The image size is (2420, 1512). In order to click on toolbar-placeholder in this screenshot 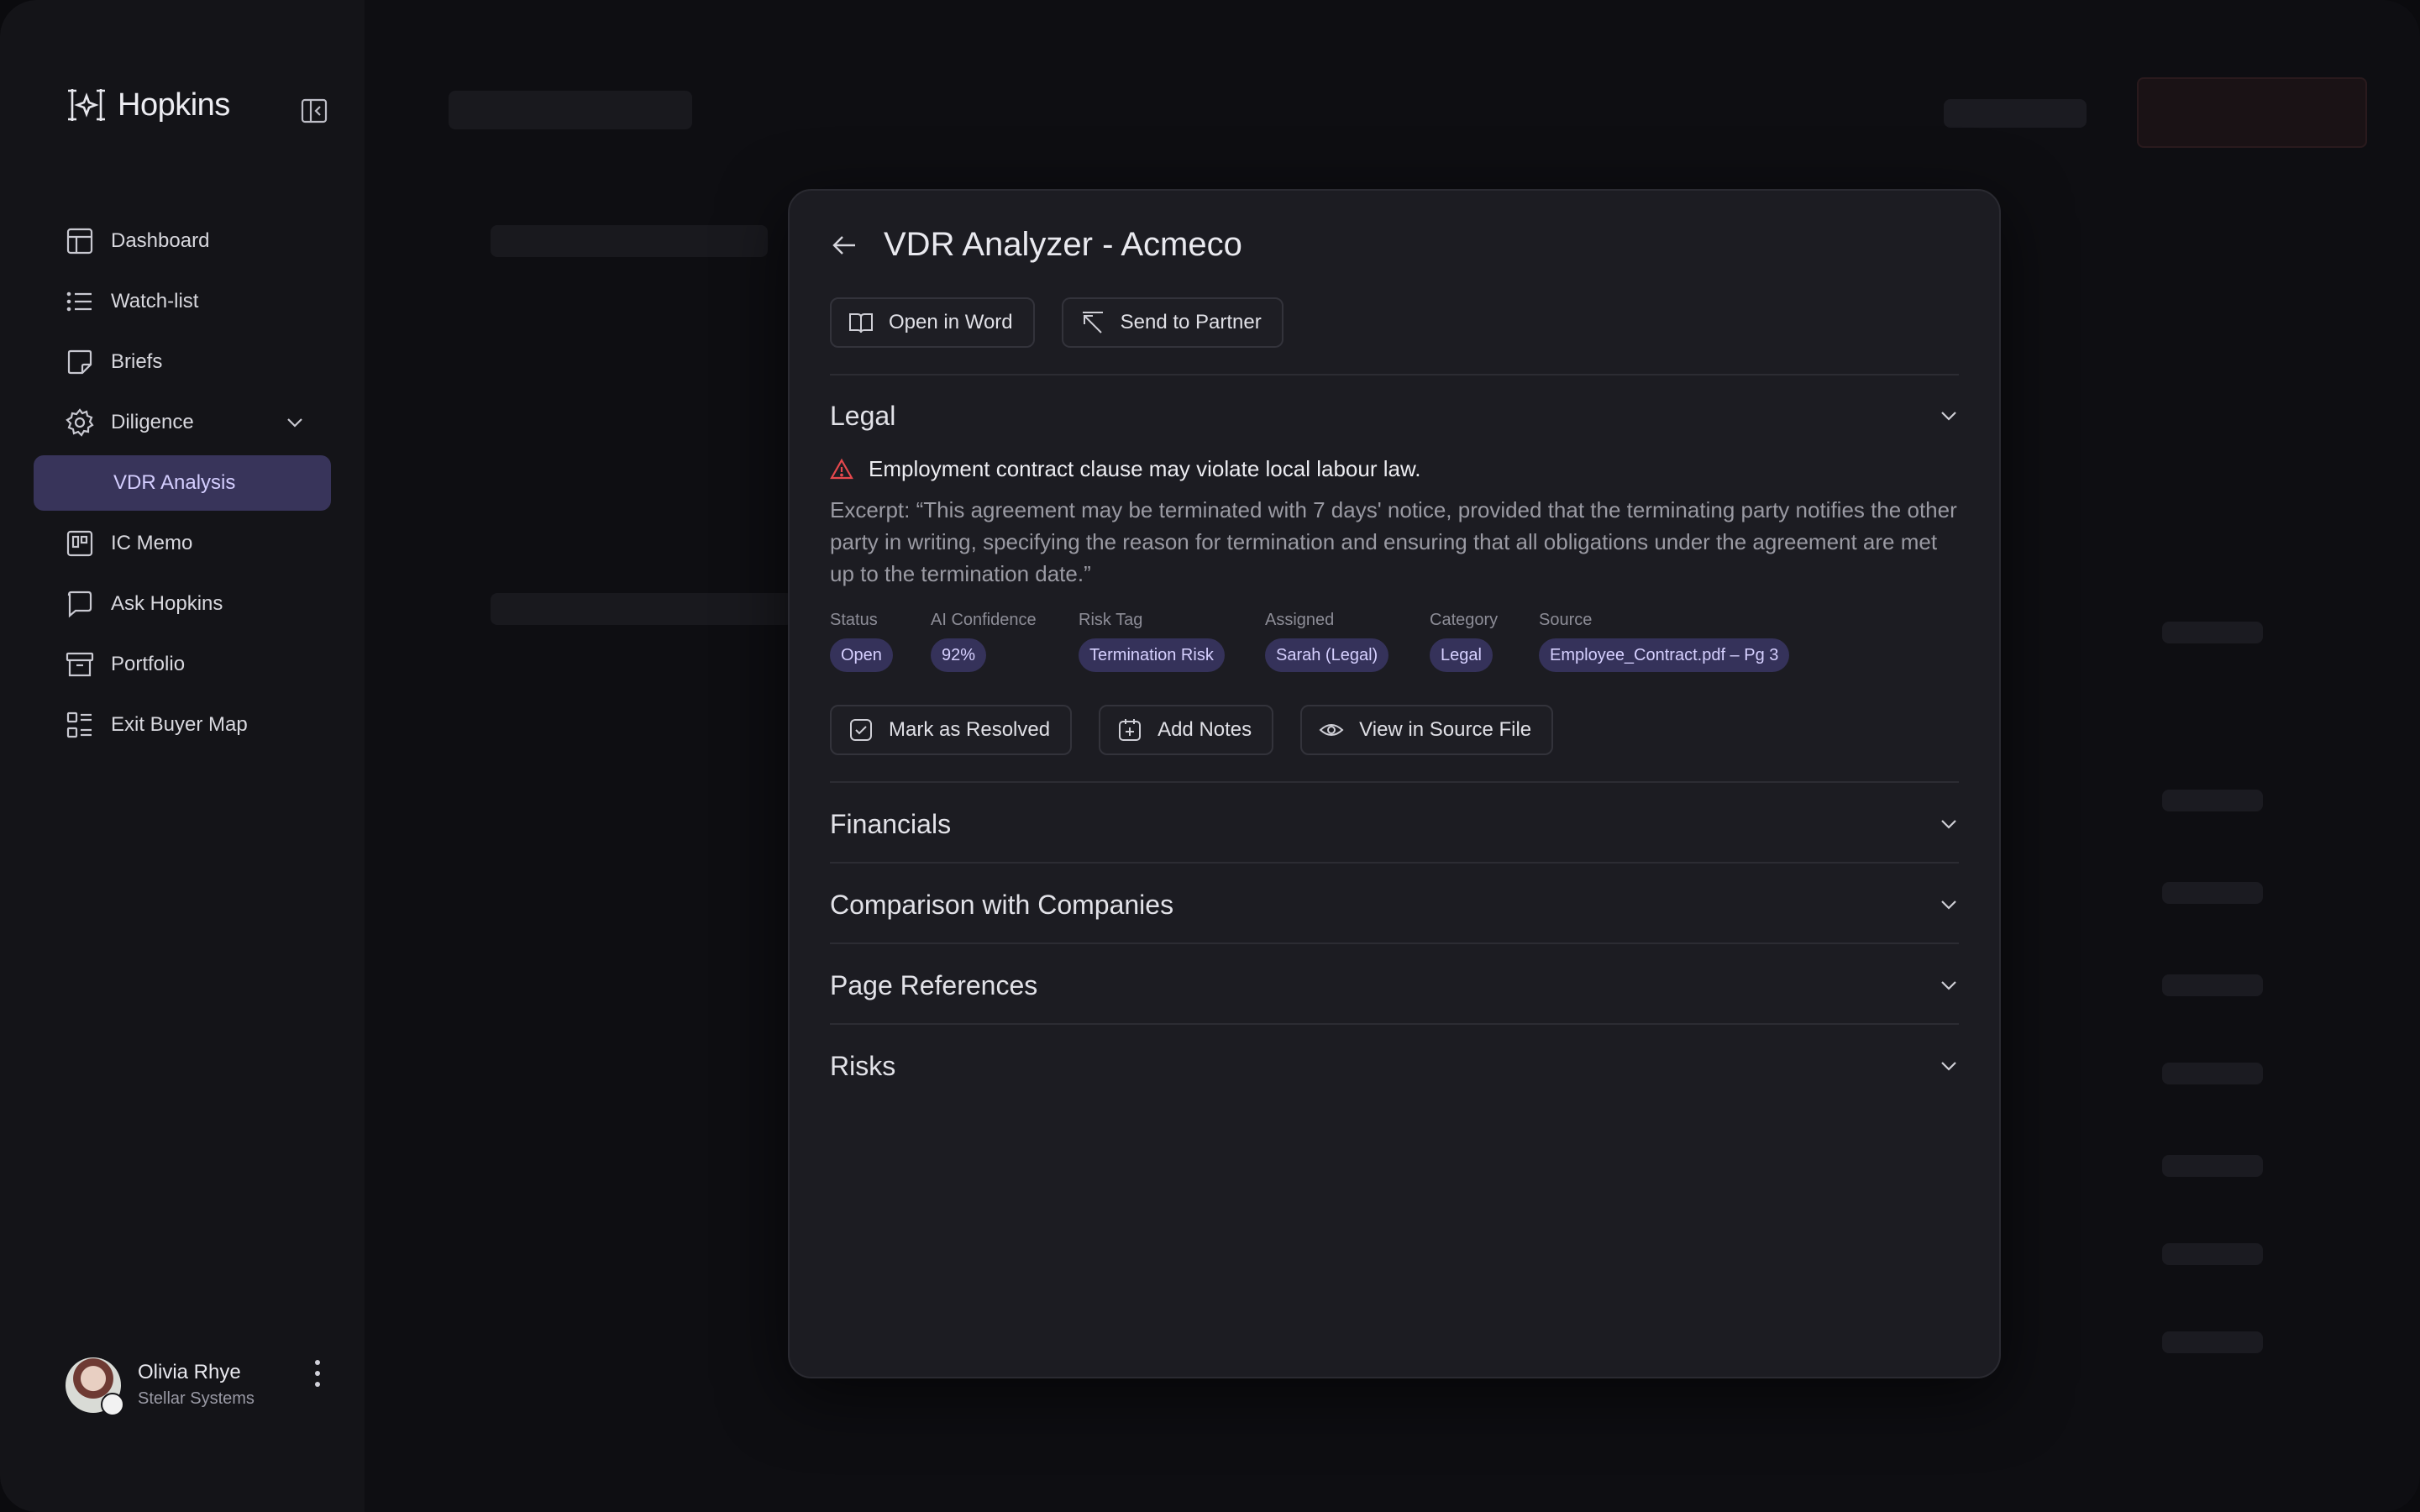, I will do `click(2015, 113)`.